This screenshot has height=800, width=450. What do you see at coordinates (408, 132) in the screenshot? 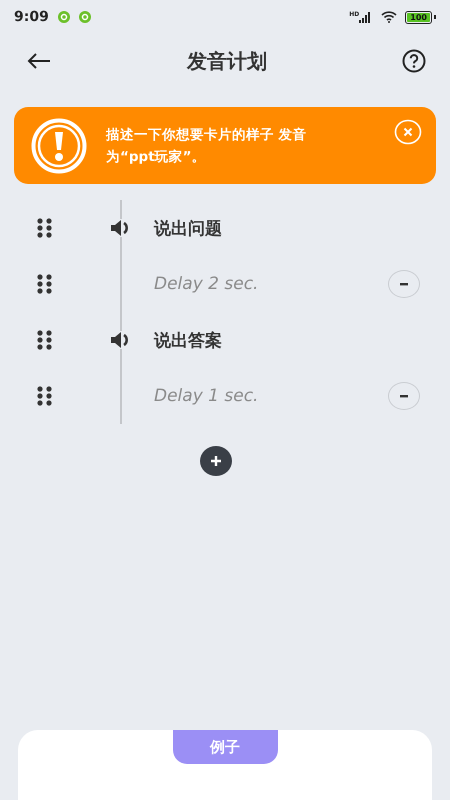
I see `close-icon` at bounding box center [408, 132].